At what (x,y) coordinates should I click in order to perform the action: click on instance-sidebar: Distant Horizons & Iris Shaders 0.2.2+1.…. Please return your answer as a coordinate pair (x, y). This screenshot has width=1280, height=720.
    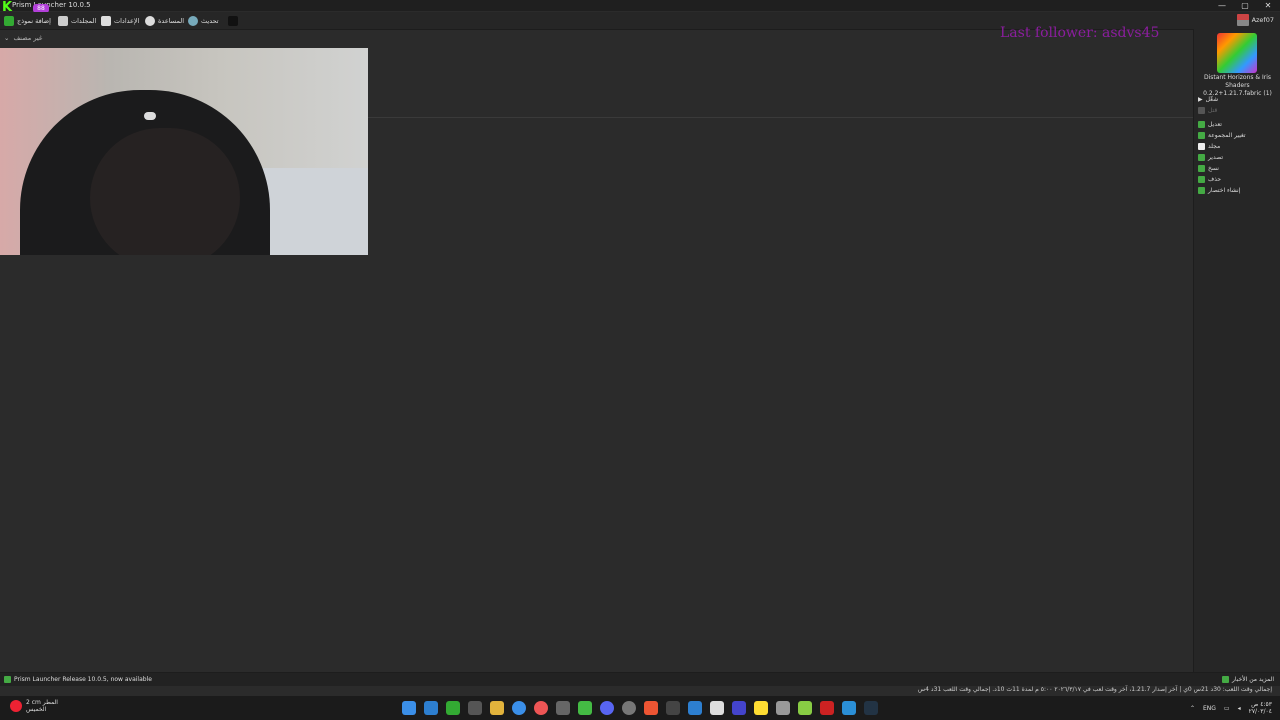
    Looking at the image, I should click on (1236, 350).